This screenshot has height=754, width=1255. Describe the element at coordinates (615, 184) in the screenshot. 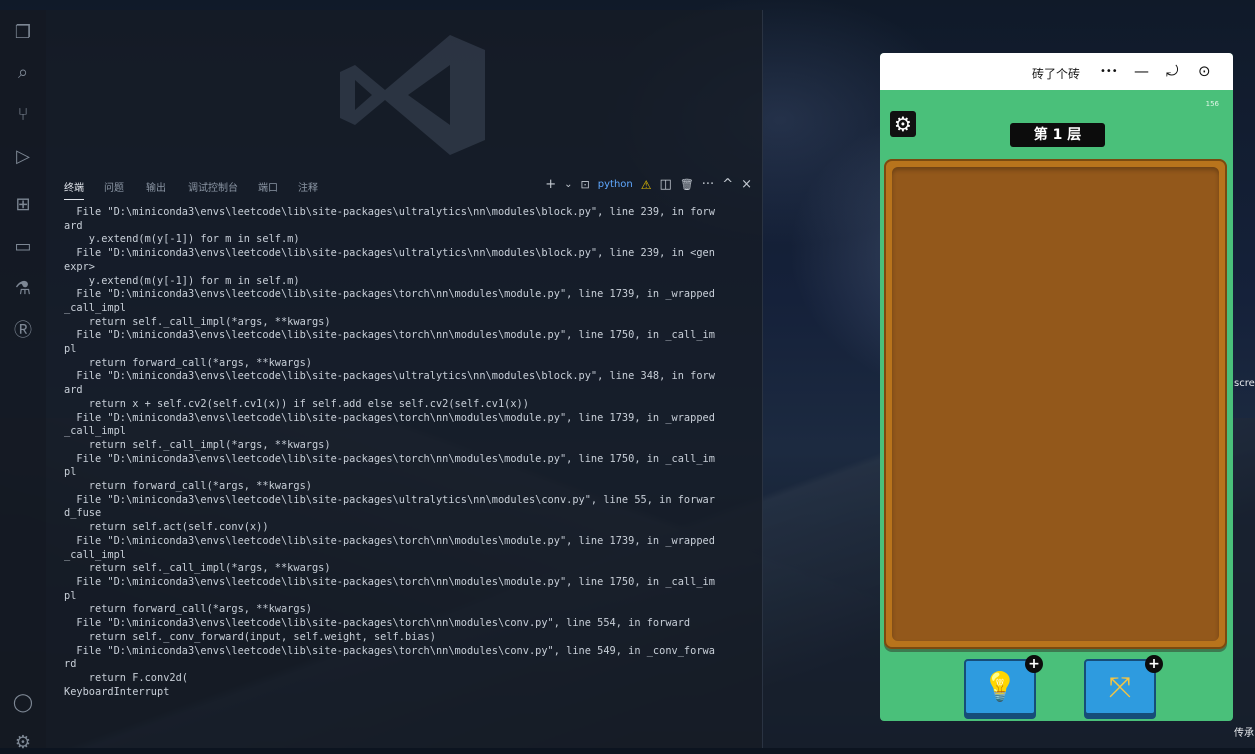

I see `terminal-shell-name: python` at that location.